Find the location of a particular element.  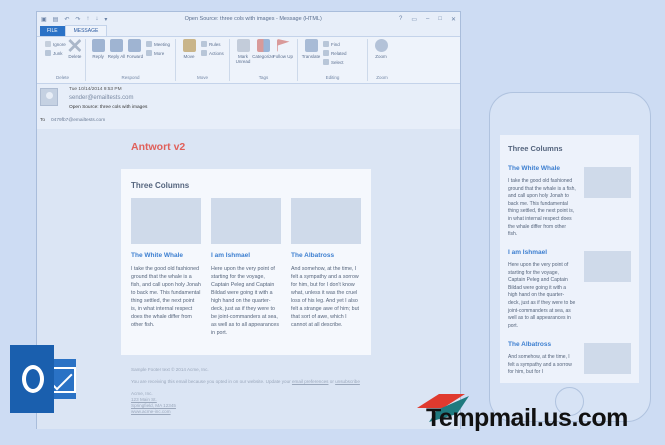

more-button: More is located at coordinates (157, 53).